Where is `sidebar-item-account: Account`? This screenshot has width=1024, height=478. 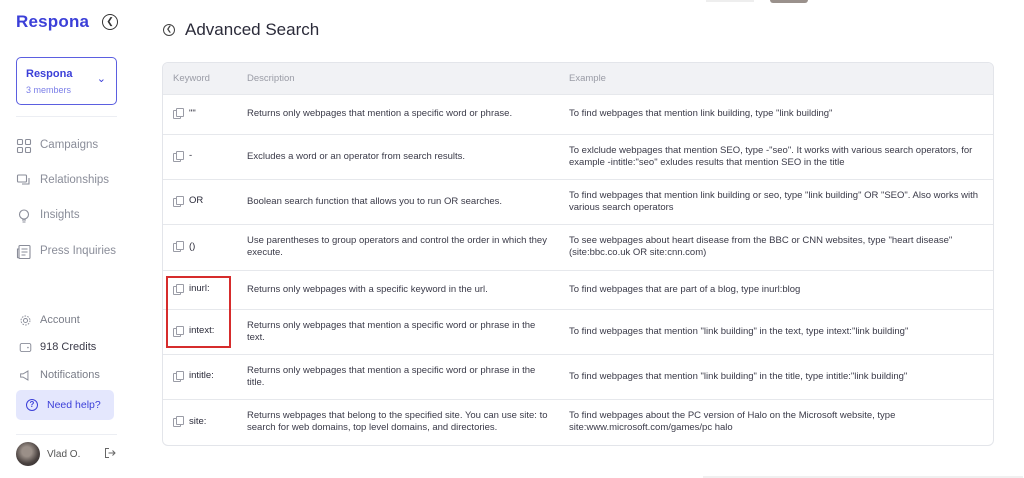
sidebar-item-account: Account is located at coordinates (71, 321).